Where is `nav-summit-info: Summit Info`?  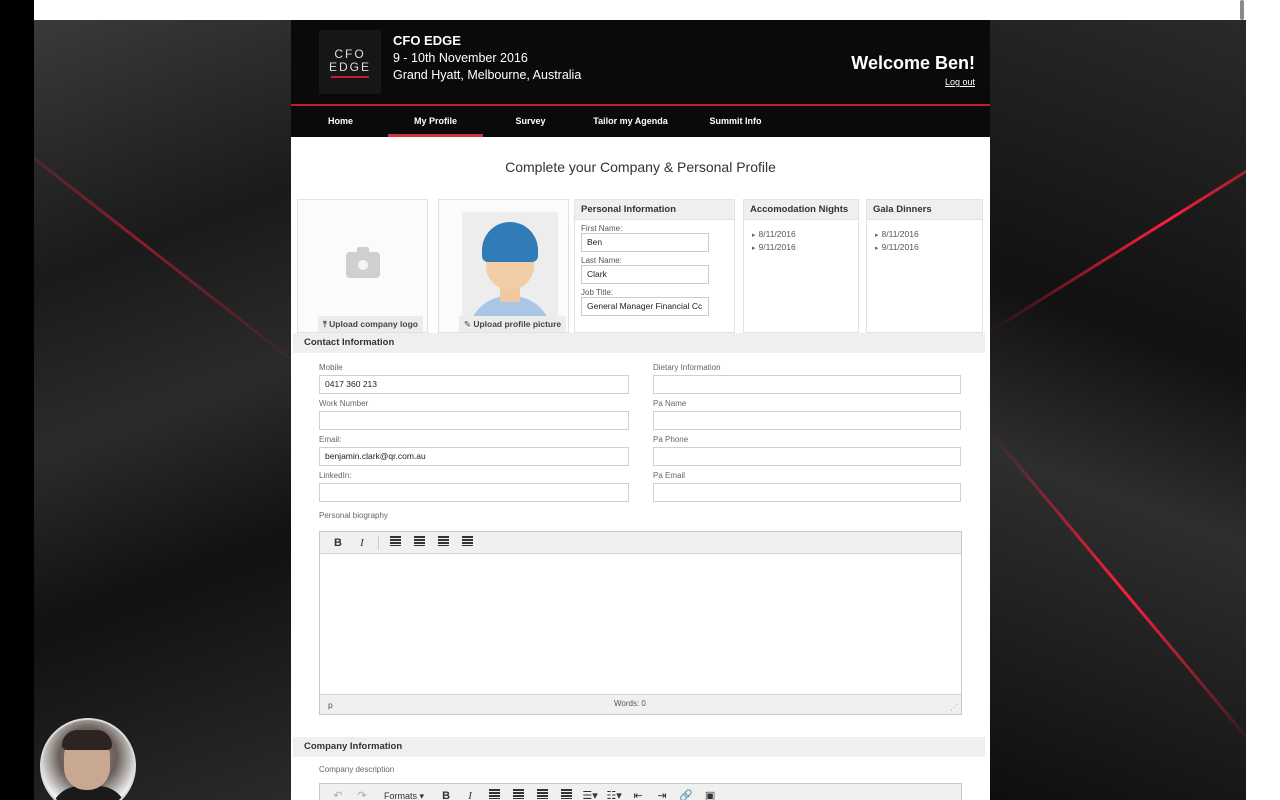 nav-summit-info: Summit Info is located at coordinates (735, 121).